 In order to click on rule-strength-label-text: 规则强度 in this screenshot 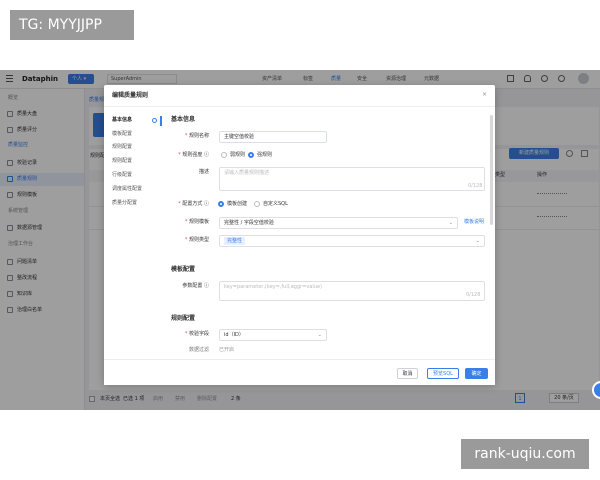, I will do `click(192, 155)`.